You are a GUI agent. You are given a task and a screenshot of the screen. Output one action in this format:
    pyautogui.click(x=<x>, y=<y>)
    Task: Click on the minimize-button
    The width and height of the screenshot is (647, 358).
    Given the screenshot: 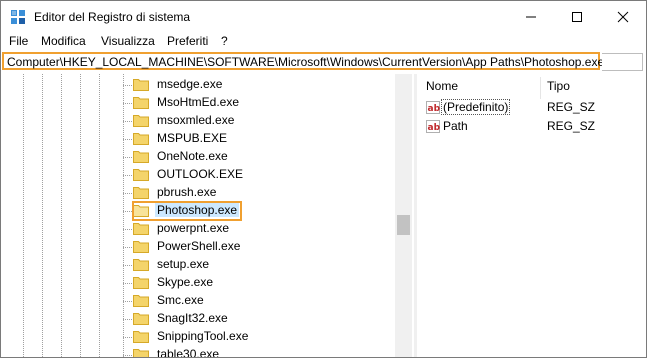 What is the action you would take?
    pyautogui.click(x=531, y=17)
    